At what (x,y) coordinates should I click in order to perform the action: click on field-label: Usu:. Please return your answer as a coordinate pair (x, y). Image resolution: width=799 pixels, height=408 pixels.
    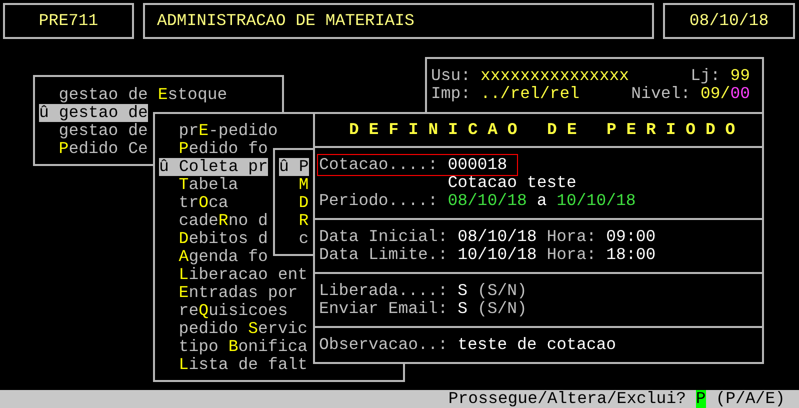
    Looking at the image, I should click on (451, 76).